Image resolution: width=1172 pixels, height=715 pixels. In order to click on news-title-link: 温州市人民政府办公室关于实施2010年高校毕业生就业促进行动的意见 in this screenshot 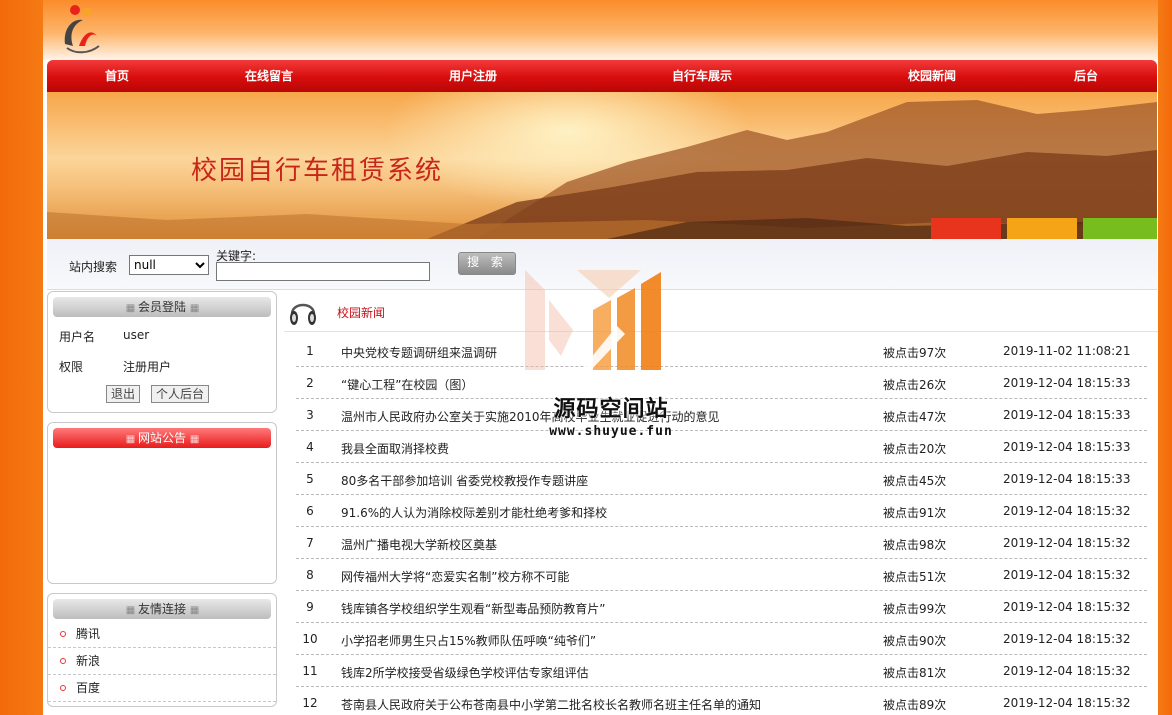, I will do `click(530, 416)`.